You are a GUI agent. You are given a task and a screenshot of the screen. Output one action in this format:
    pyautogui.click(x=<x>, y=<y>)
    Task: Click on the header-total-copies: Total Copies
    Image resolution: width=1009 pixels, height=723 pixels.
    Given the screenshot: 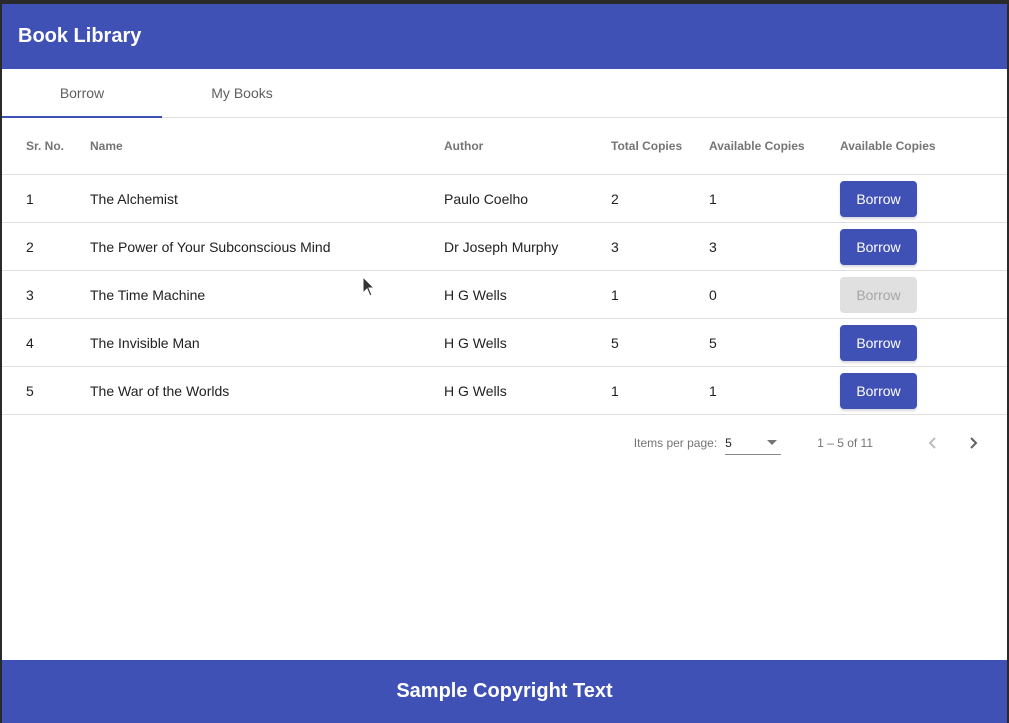 What is the action you would take?
    pyautogui.click(x=660, y=146)
    